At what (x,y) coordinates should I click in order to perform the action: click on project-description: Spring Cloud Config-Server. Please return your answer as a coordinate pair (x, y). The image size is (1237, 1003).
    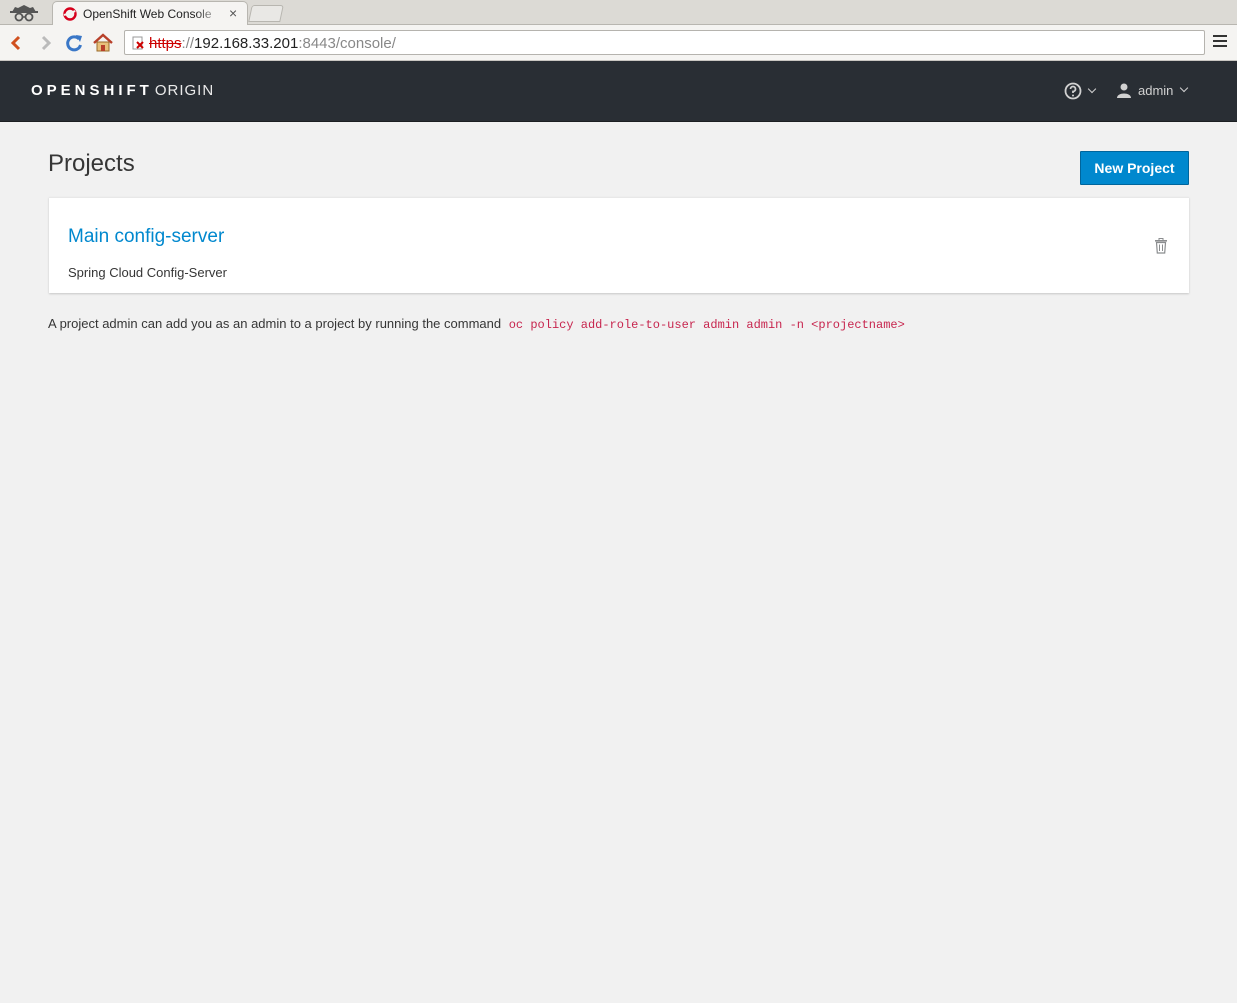
    Looking at the image, I should click on (147, 272).